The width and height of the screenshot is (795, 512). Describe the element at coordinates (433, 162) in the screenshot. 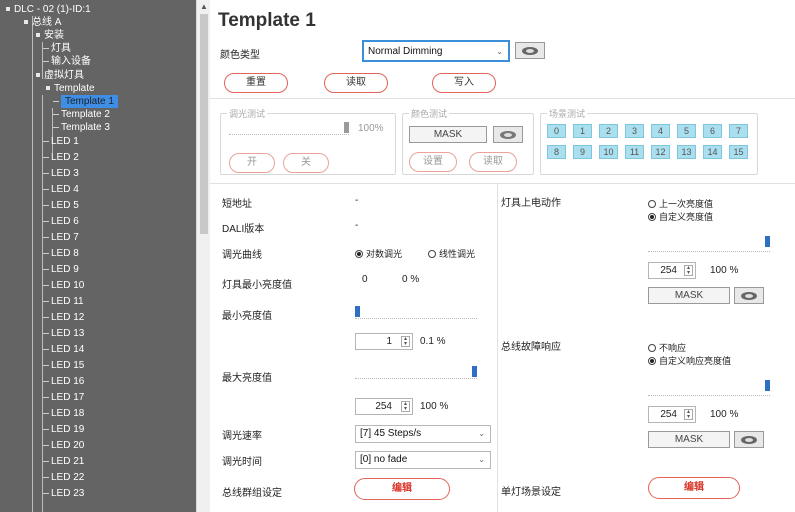

I see `color-test-set-button: 设置` at that location.